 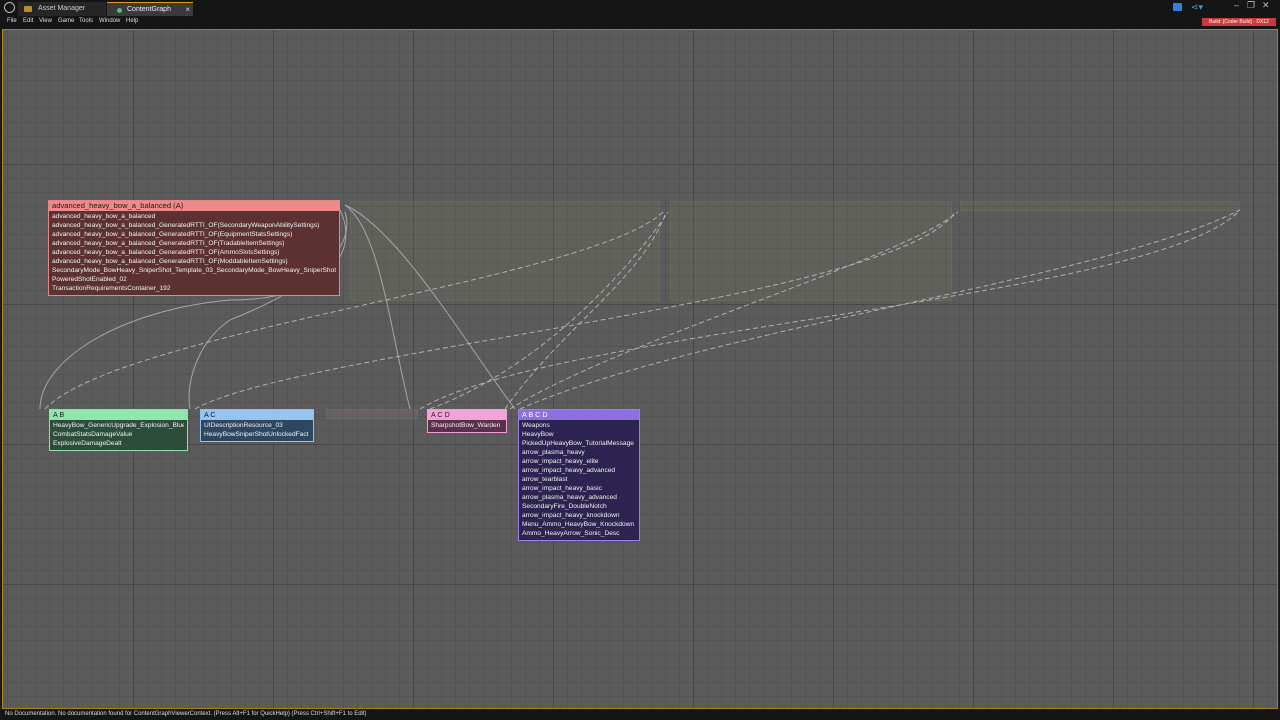 I want to click on node-body: SharpshotBow_Warden, so click(x=467, y=426).